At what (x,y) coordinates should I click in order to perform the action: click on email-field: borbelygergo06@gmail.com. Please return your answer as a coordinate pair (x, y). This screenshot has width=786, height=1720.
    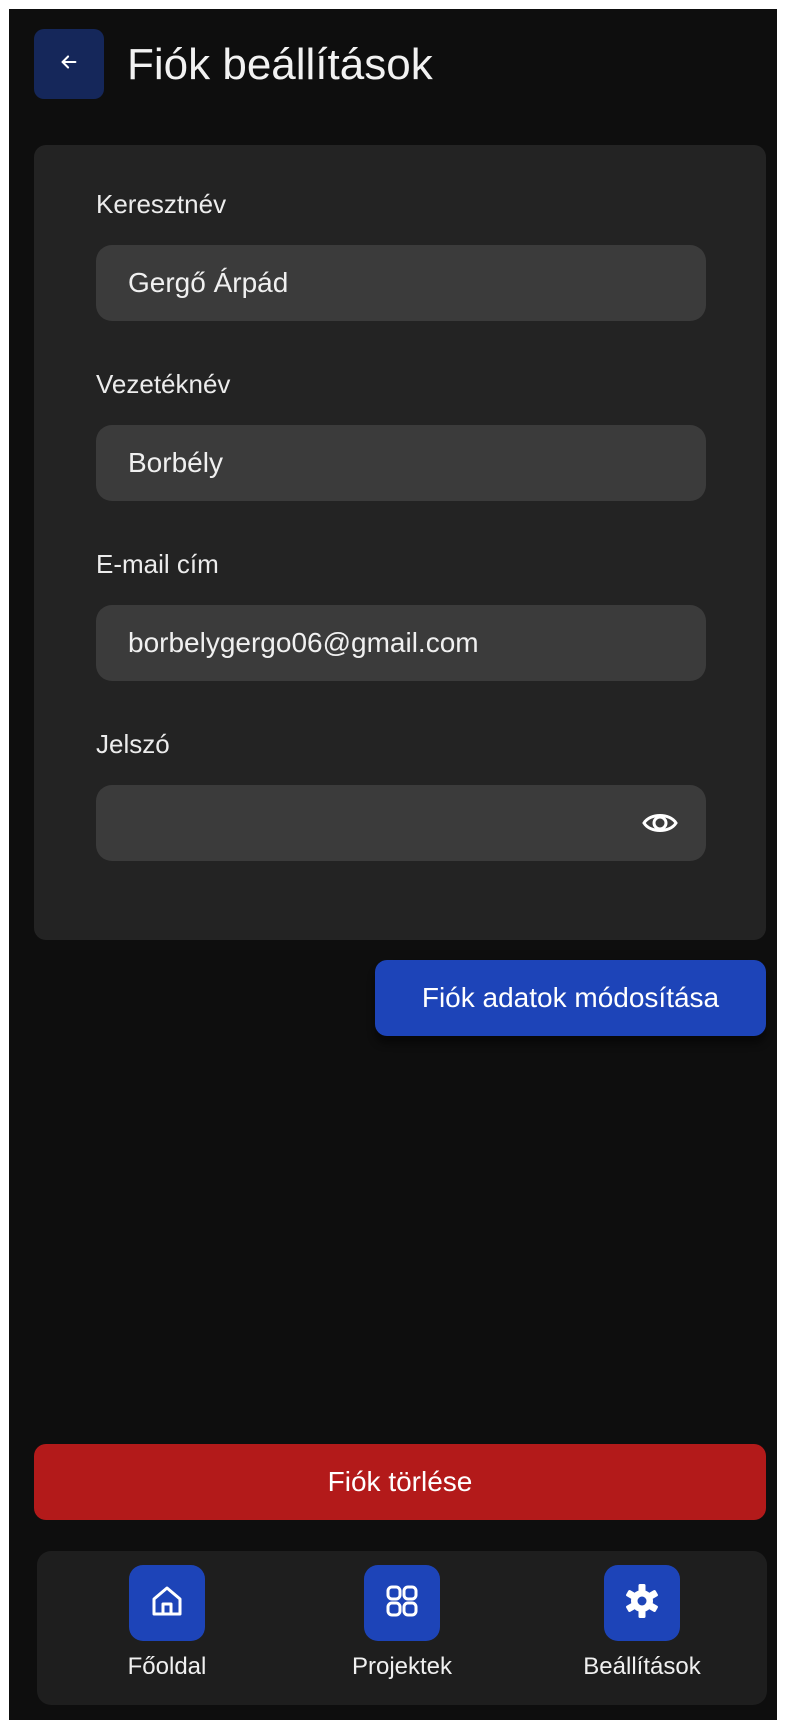
    Looking at the image, I should click on (401, 643).